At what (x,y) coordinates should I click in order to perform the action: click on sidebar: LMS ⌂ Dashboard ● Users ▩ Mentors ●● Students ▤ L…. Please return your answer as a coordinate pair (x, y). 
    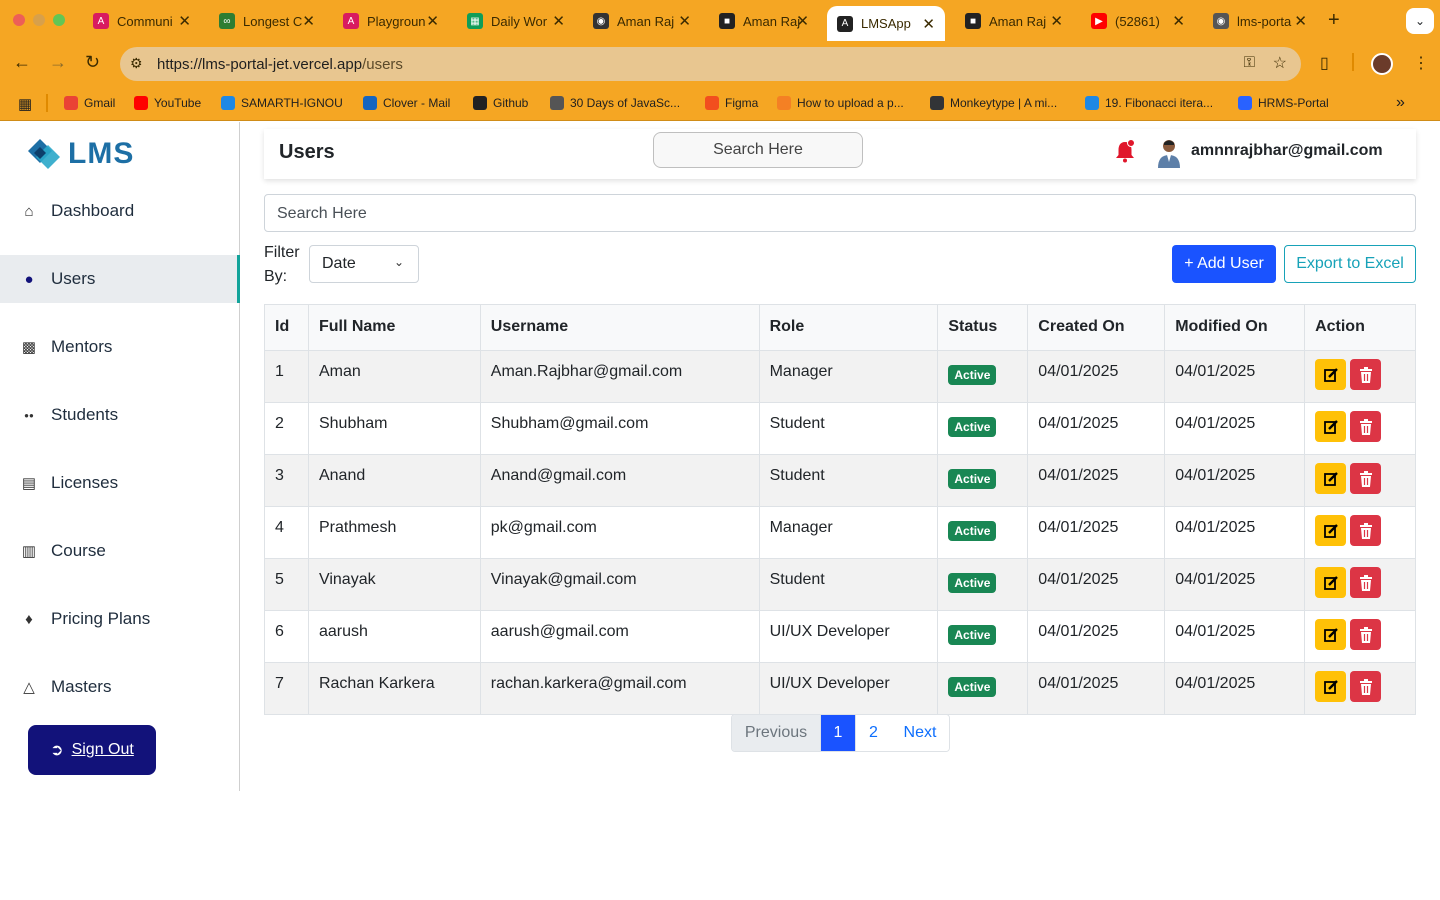
    Looking at the image, I should click on (120, 456).